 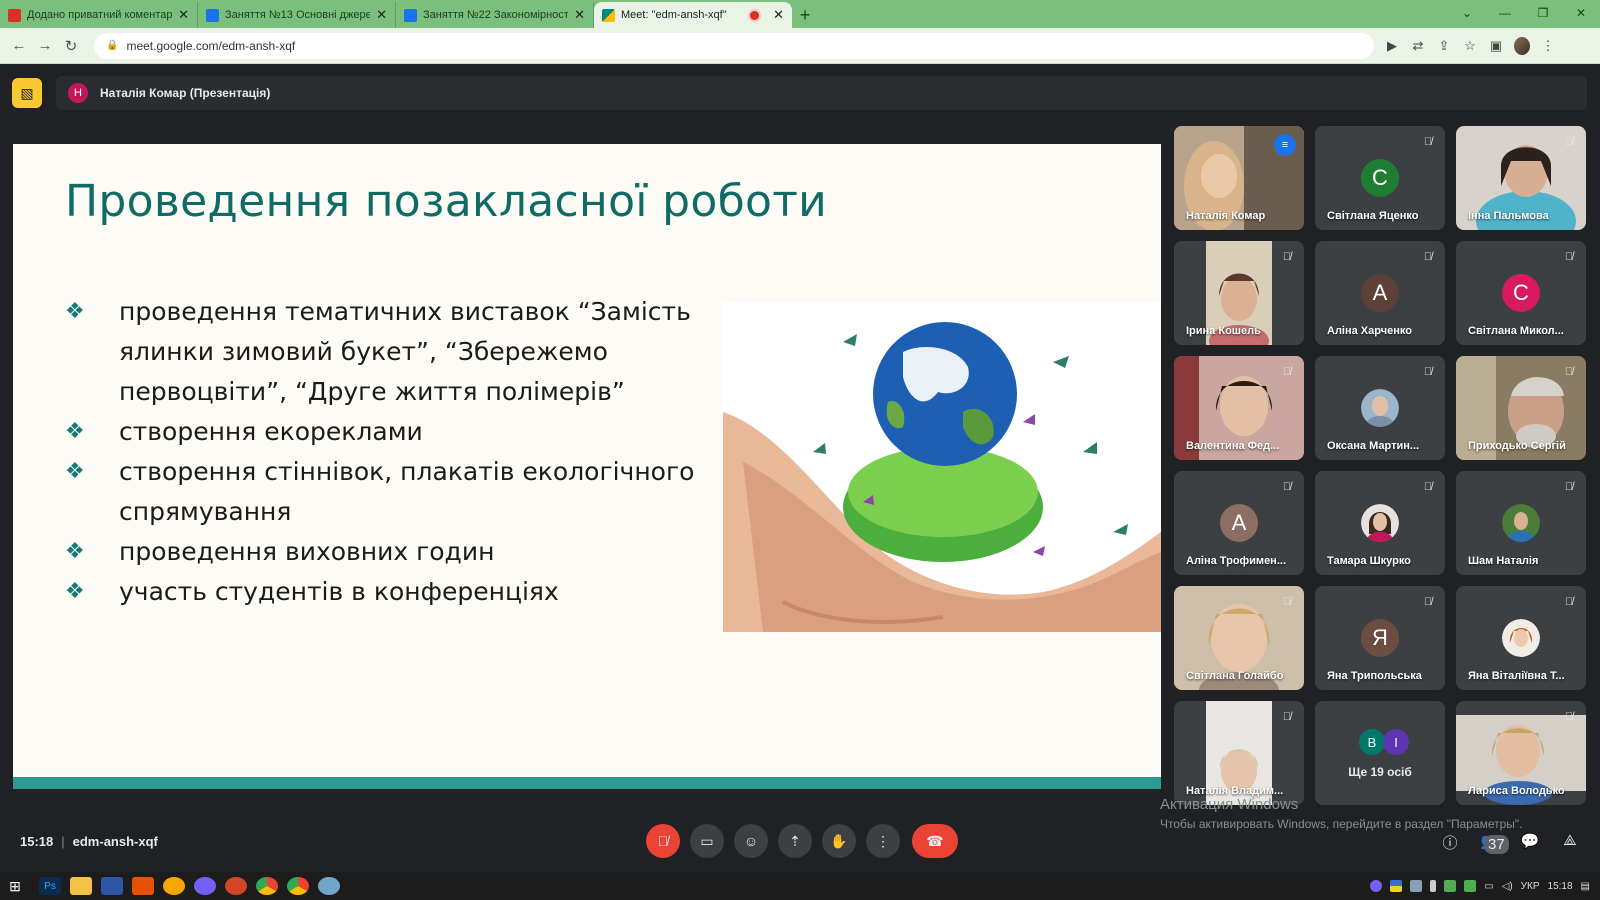 I want to click on reload-icon: ↻, so click(x=71, y=46).